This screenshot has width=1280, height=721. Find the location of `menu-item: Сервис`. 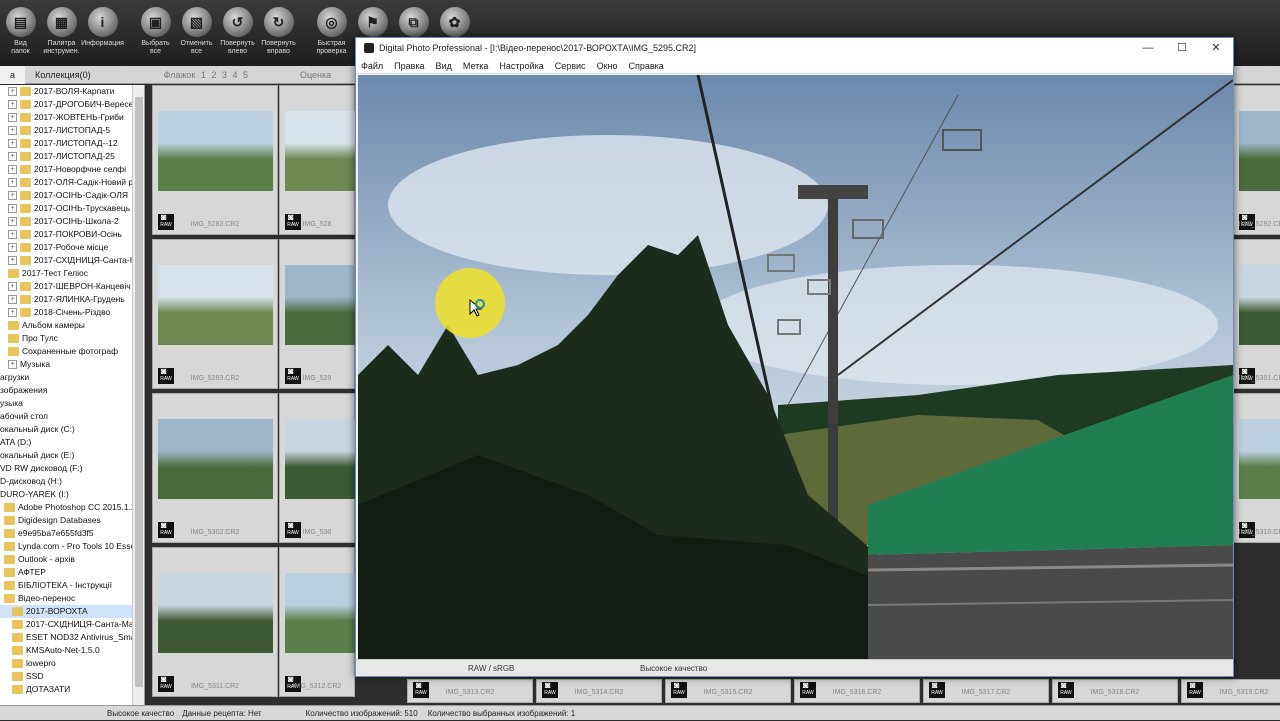

menu-item: Сервис is located at coordinates (571, 66).